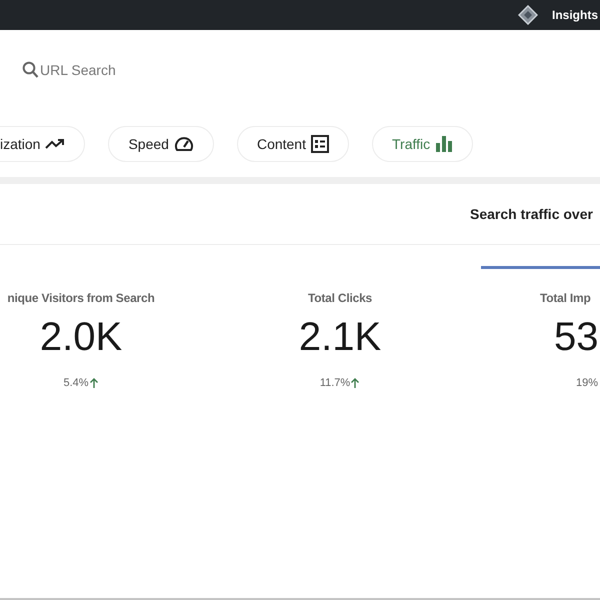 The height and width of the screenshot is (600, 600). What do you see at coordinates (81, 337) in the screenshot?
I see `metric-value: 2.0K` at bounding box center [81, 337].